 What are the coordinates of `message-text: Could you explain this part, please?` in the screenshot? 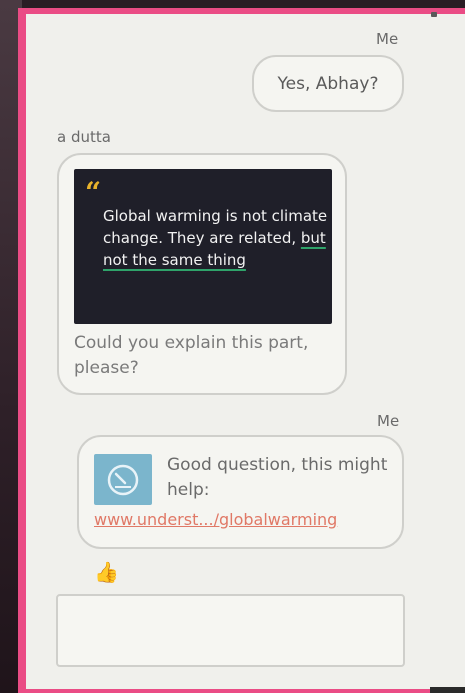 It's located at (191, 355).